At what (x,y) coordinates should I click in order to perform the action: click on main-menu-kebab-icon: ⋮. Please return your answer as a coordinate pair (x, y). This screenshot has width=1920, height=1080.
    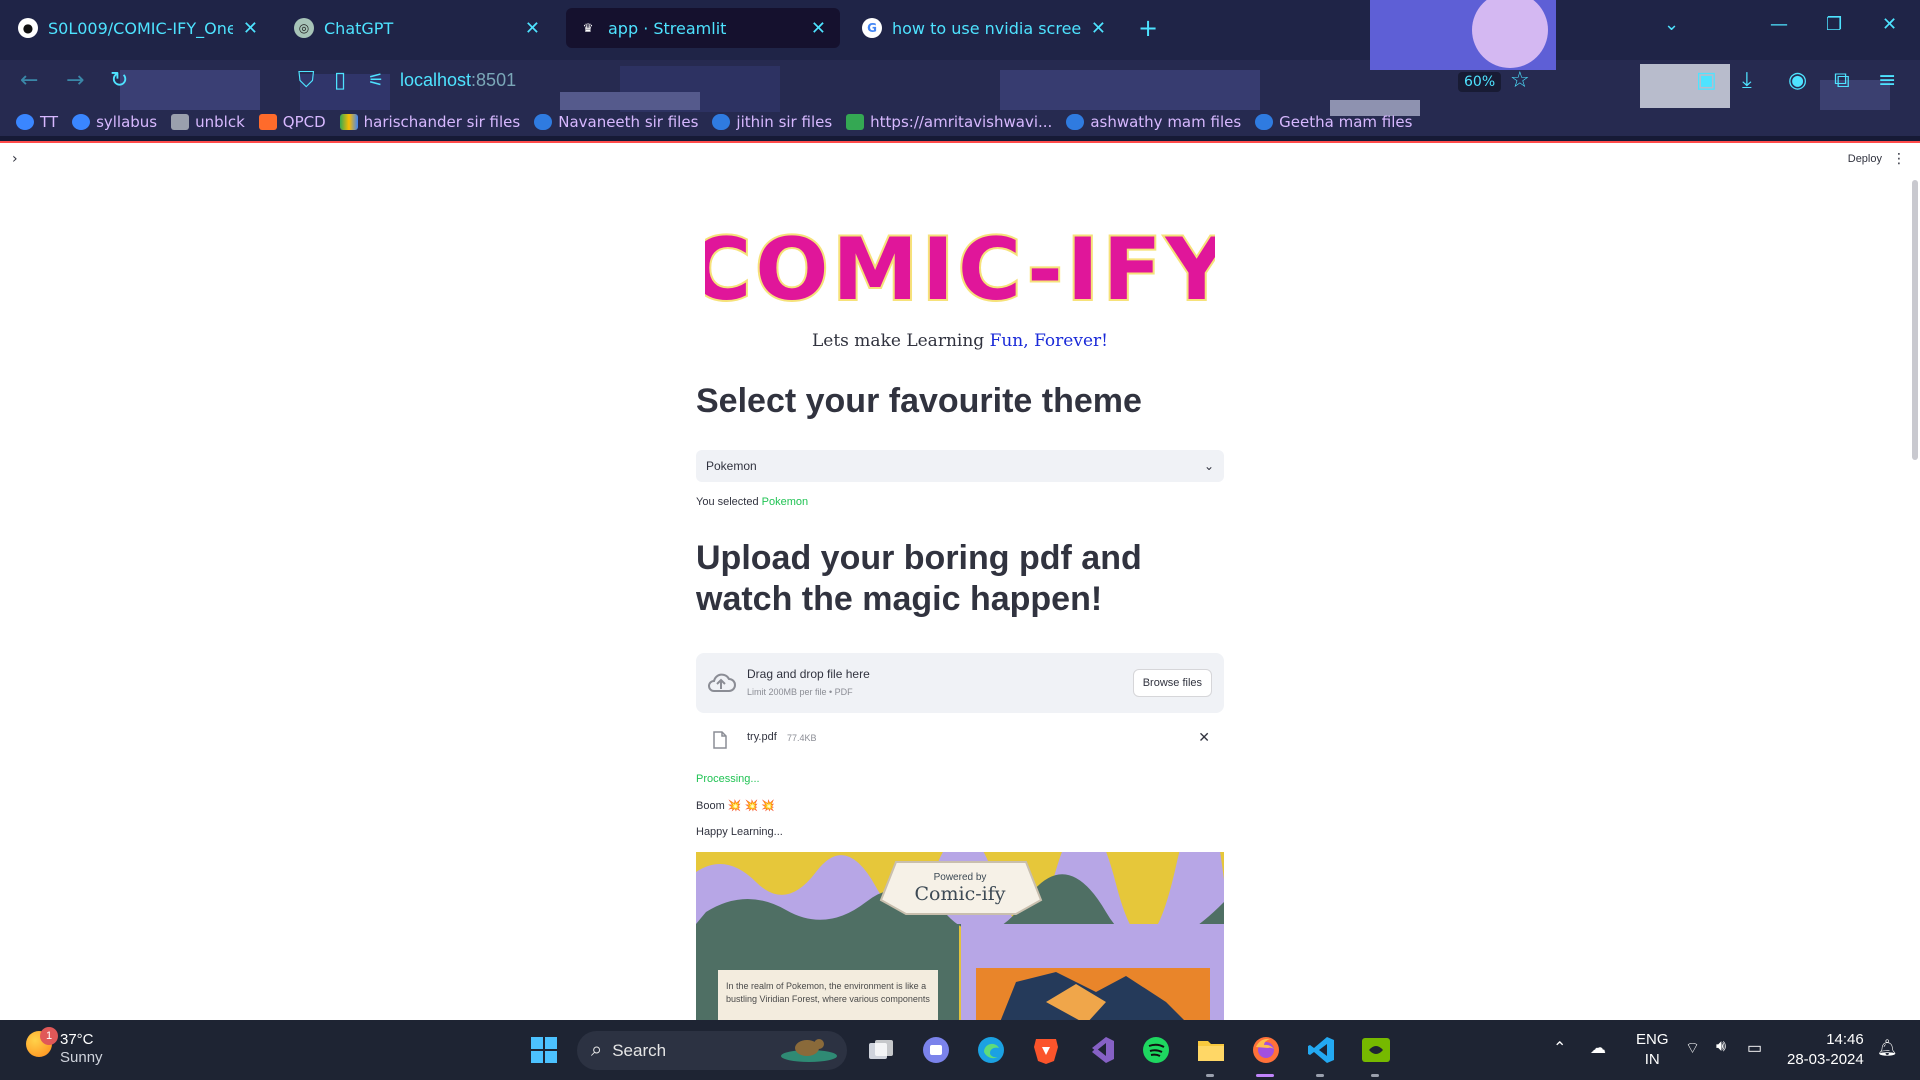
    Looking at the image, I should click on (1899, 159).